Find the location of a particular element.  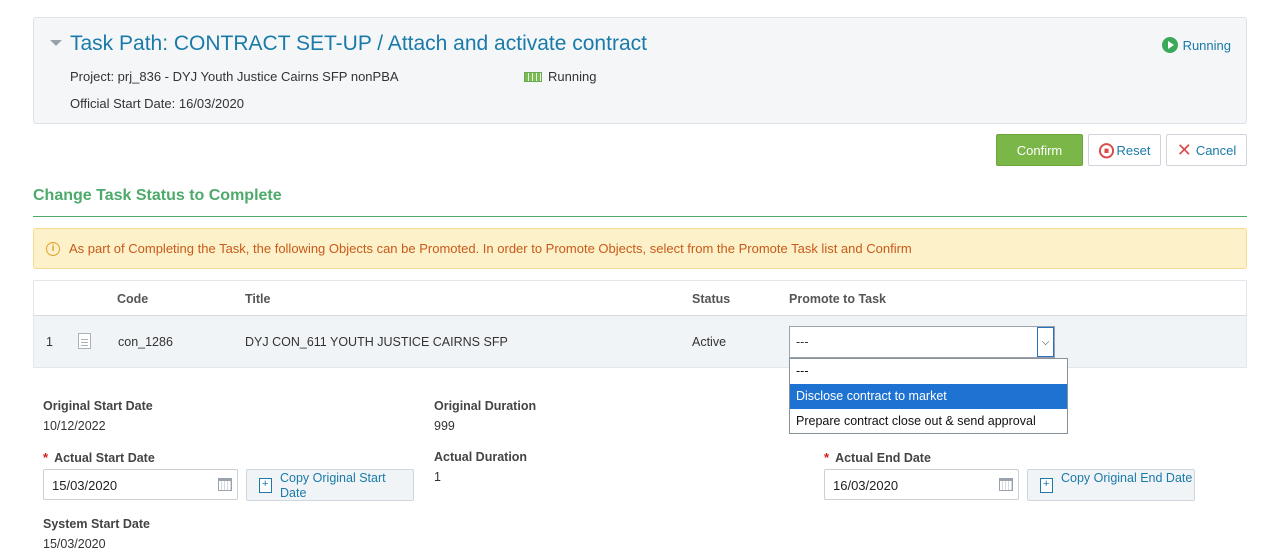

original-start-value: 10/12/2022 is located at coordinates (74, 426).